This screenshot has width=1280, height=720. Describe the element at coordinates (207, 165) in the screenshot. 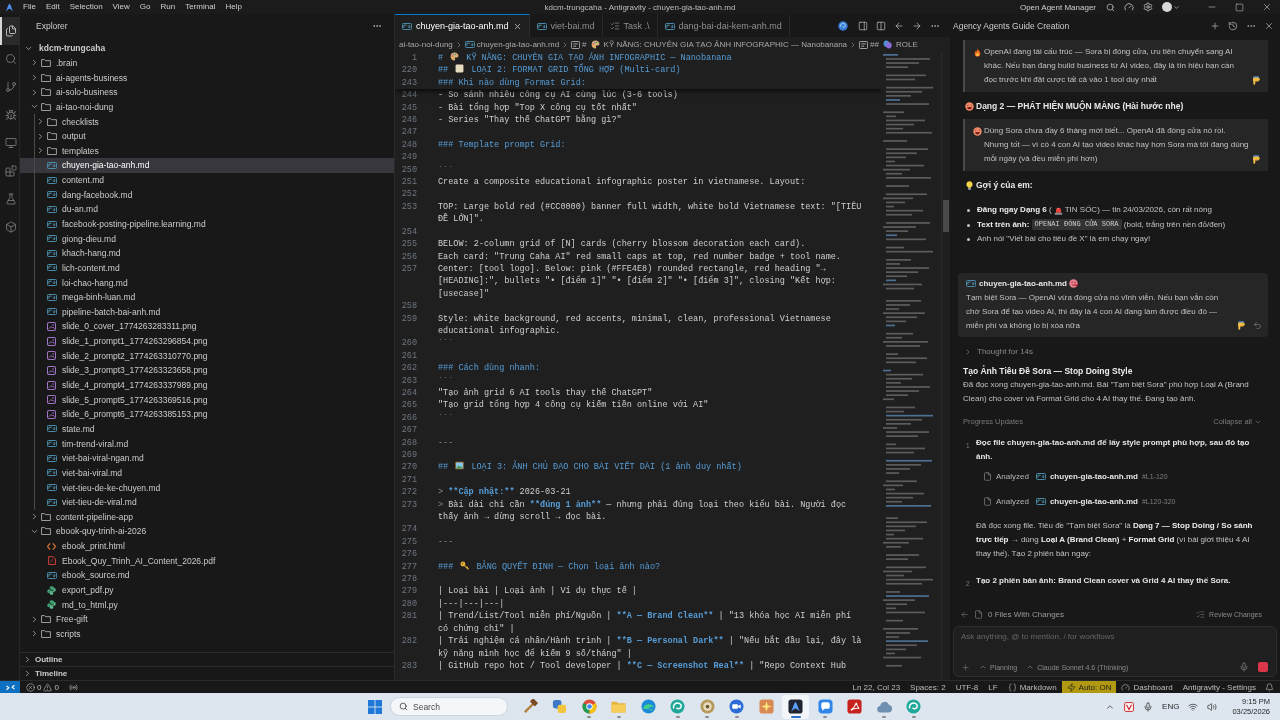

I see `tree-item: chuyen-gia-tao-anh.md` at that location.